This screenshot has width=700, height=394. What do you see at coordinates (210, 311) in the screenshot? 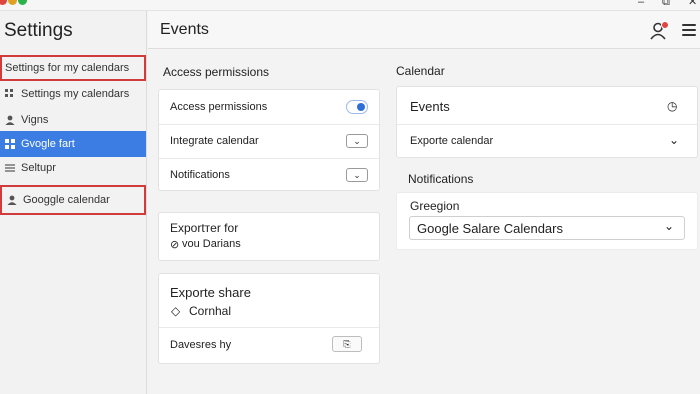
I see `share-card-subtitle: Cornhal` at bounding box center [210, 311].